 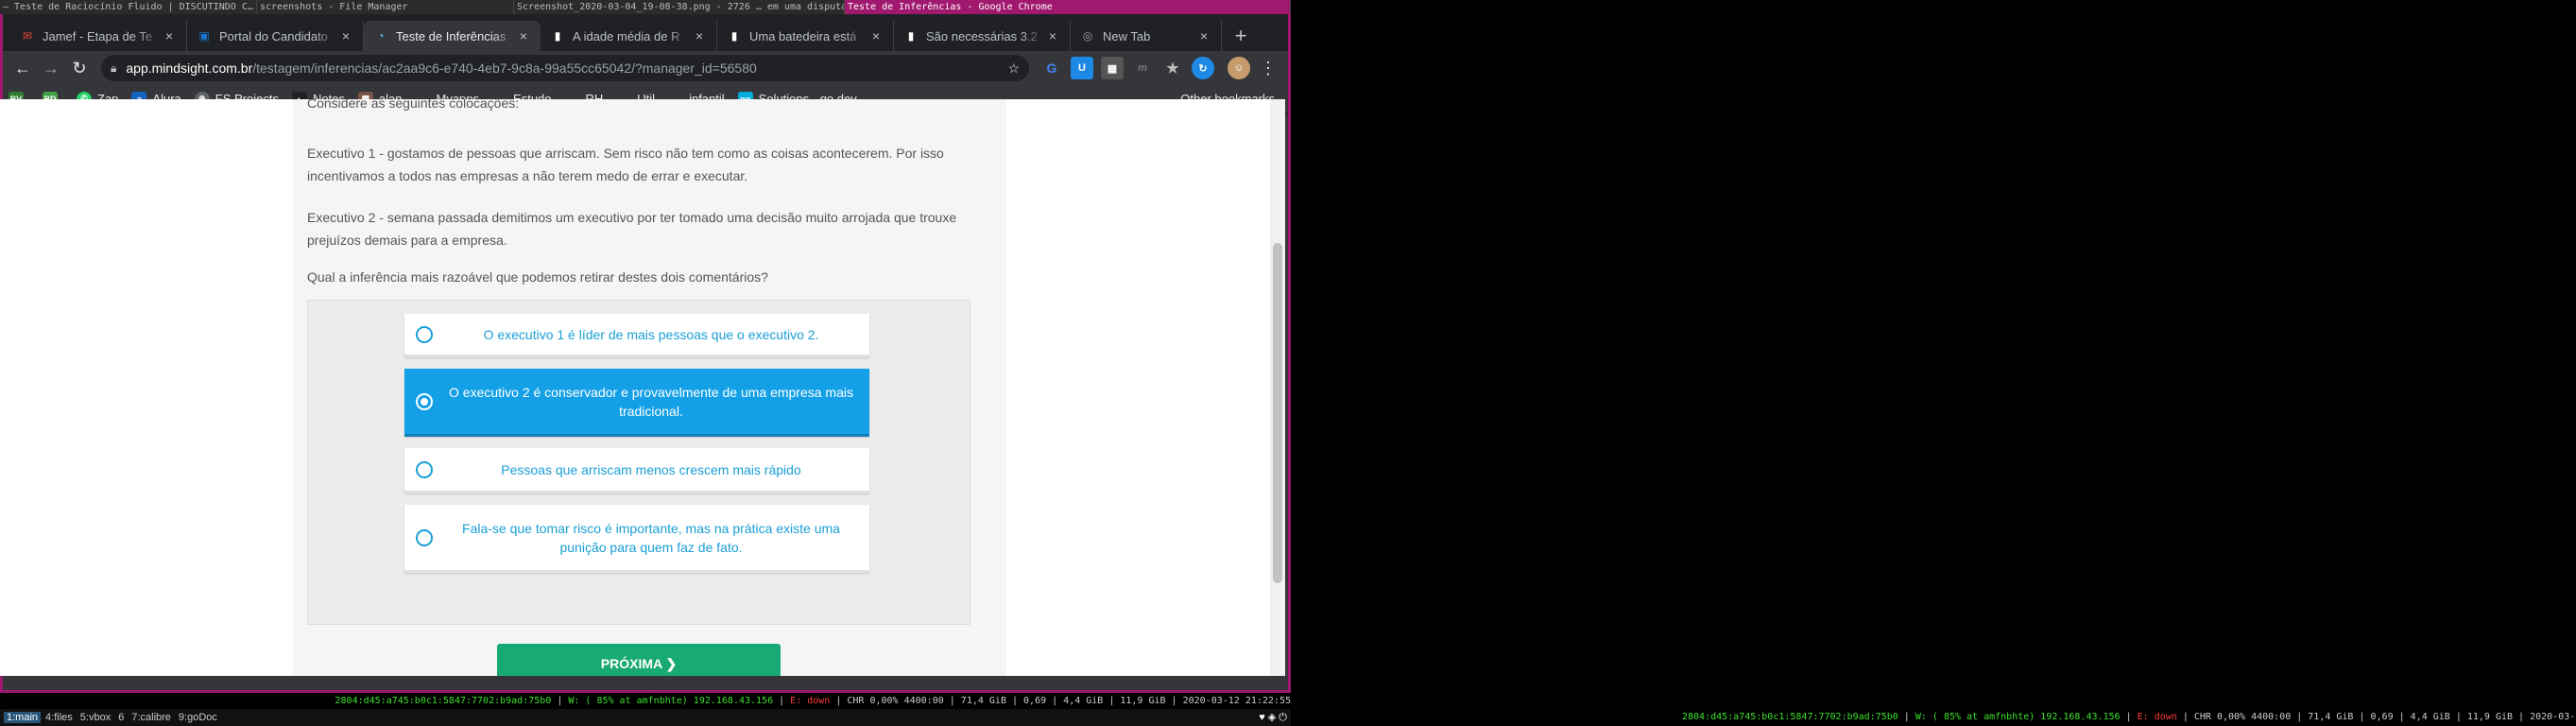 I want to click on reload-icon: ↻, so click(x=79, y=68).